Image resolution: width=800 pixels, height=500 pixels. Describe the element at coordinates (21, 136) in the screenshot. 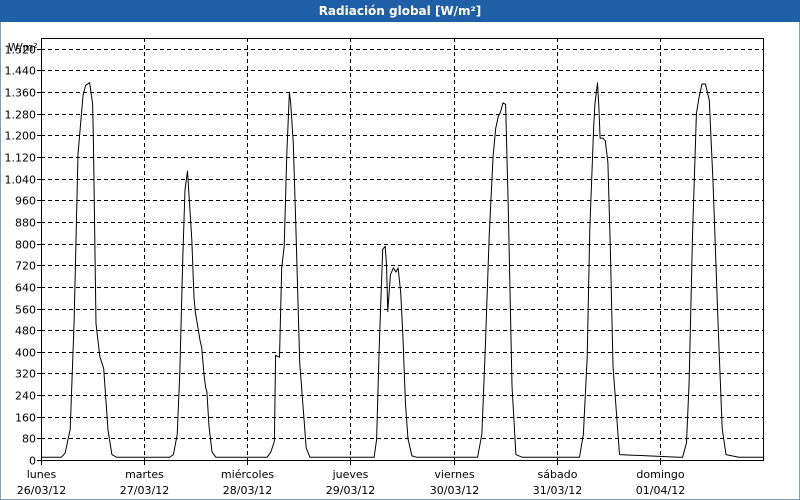

I see `y-tick-label: 1.200` at that location.